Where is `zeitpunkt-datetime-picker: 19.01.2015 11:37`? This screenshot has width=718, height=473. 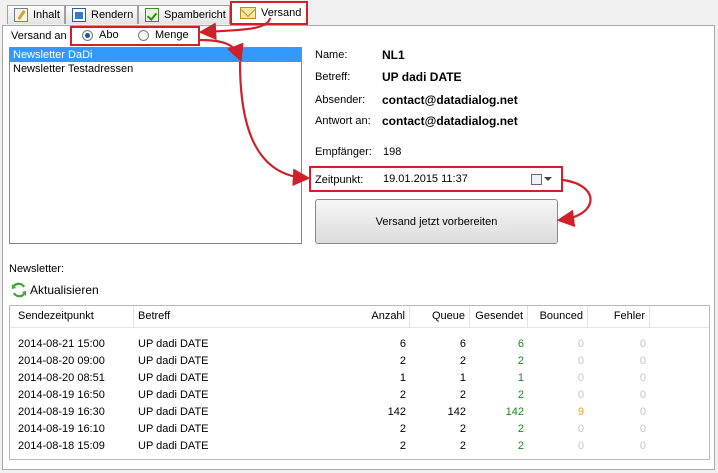
zeitpunkt-datetime-picker: 19.01.2015 11:37 is located at coordinates (425, 179).